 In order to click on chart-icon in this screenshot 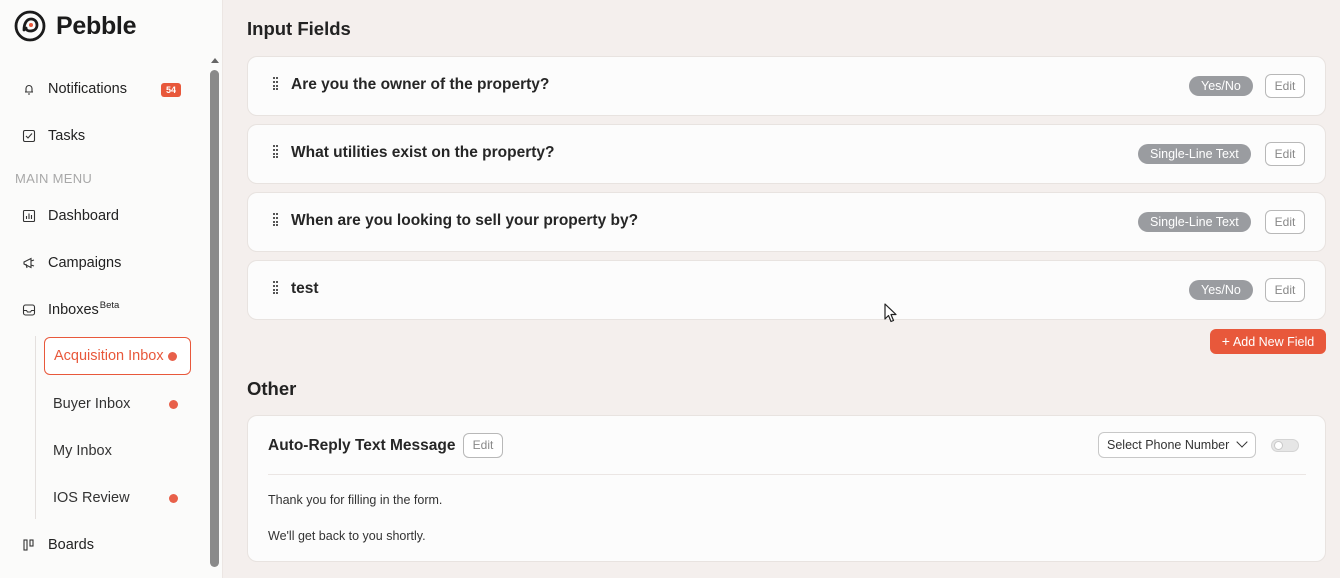, I will do `click(29, 216)`.